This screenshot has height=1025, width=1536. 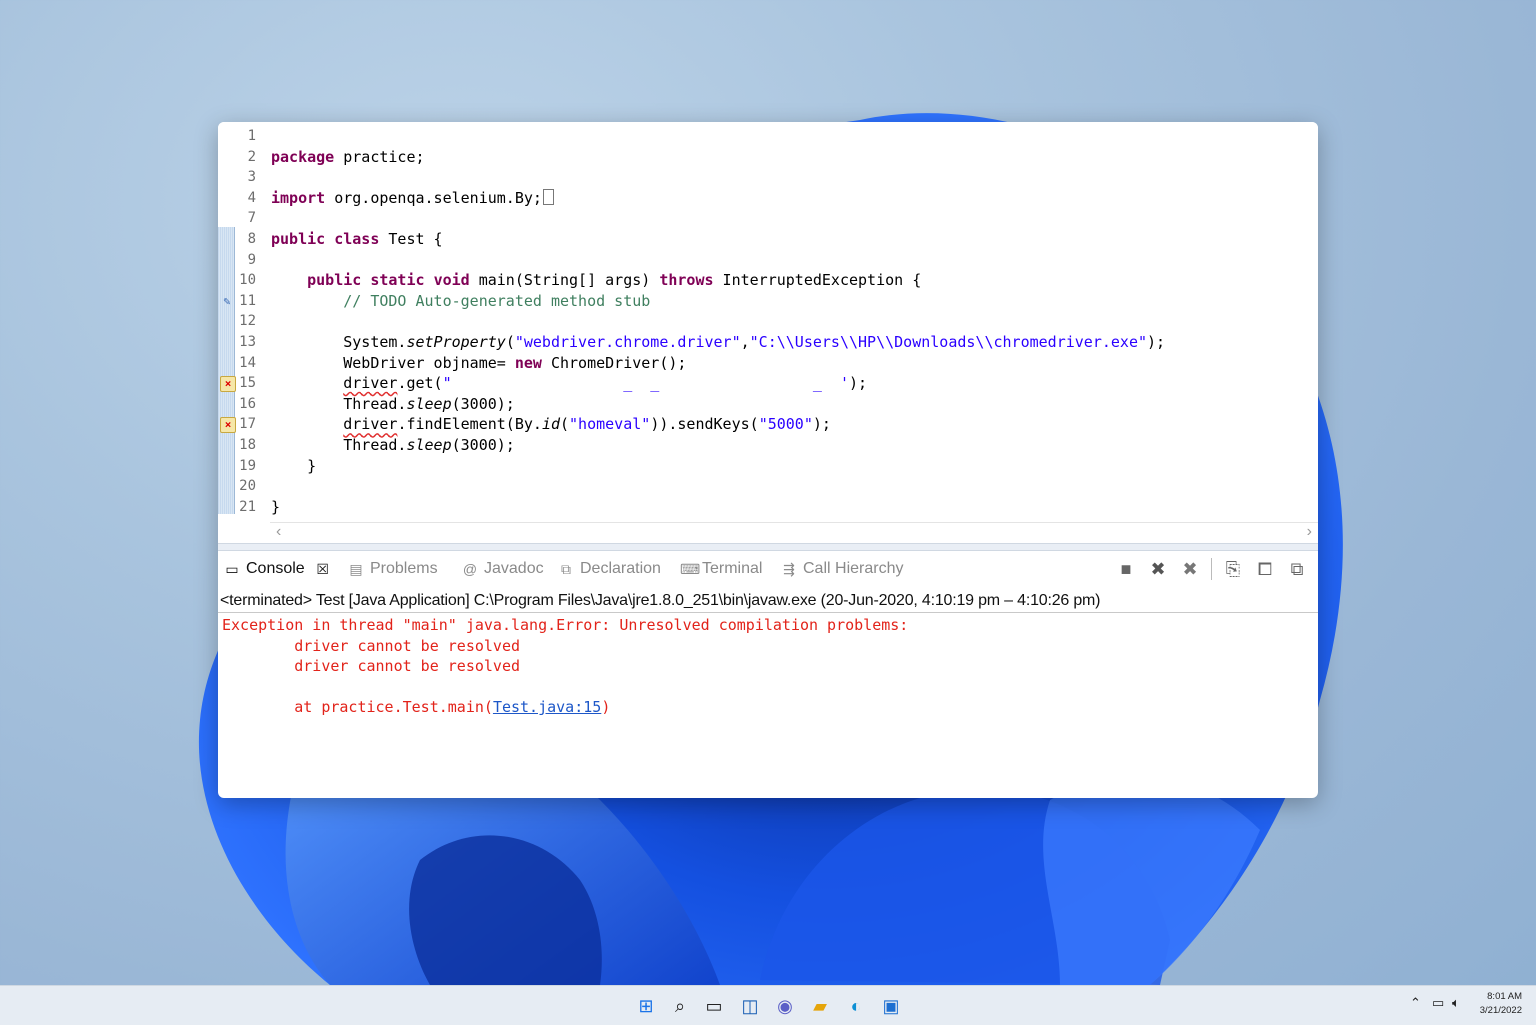 I want to click on code-token: import, so click(x=298, y=197).